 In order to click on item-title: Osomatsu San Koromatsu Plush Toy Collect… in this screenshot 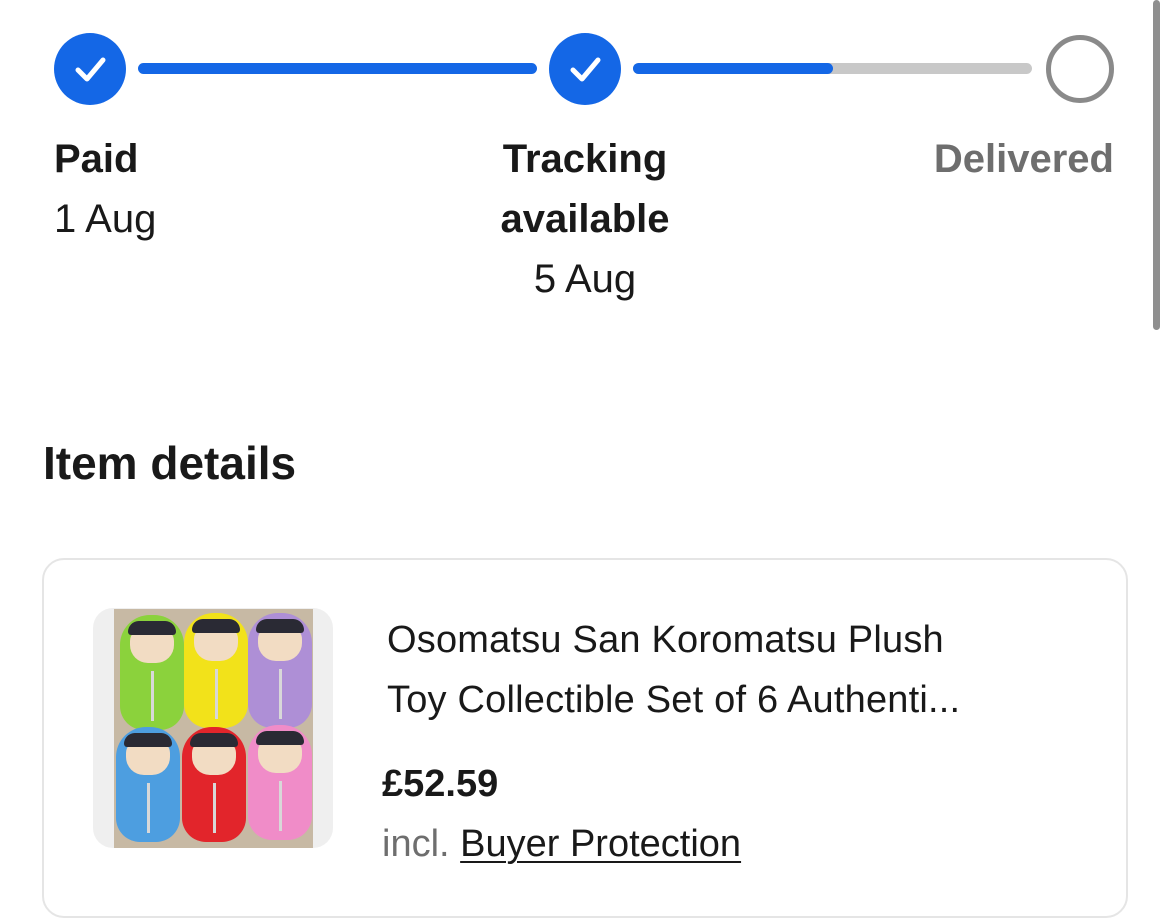, I will do `click(737, 670)`.